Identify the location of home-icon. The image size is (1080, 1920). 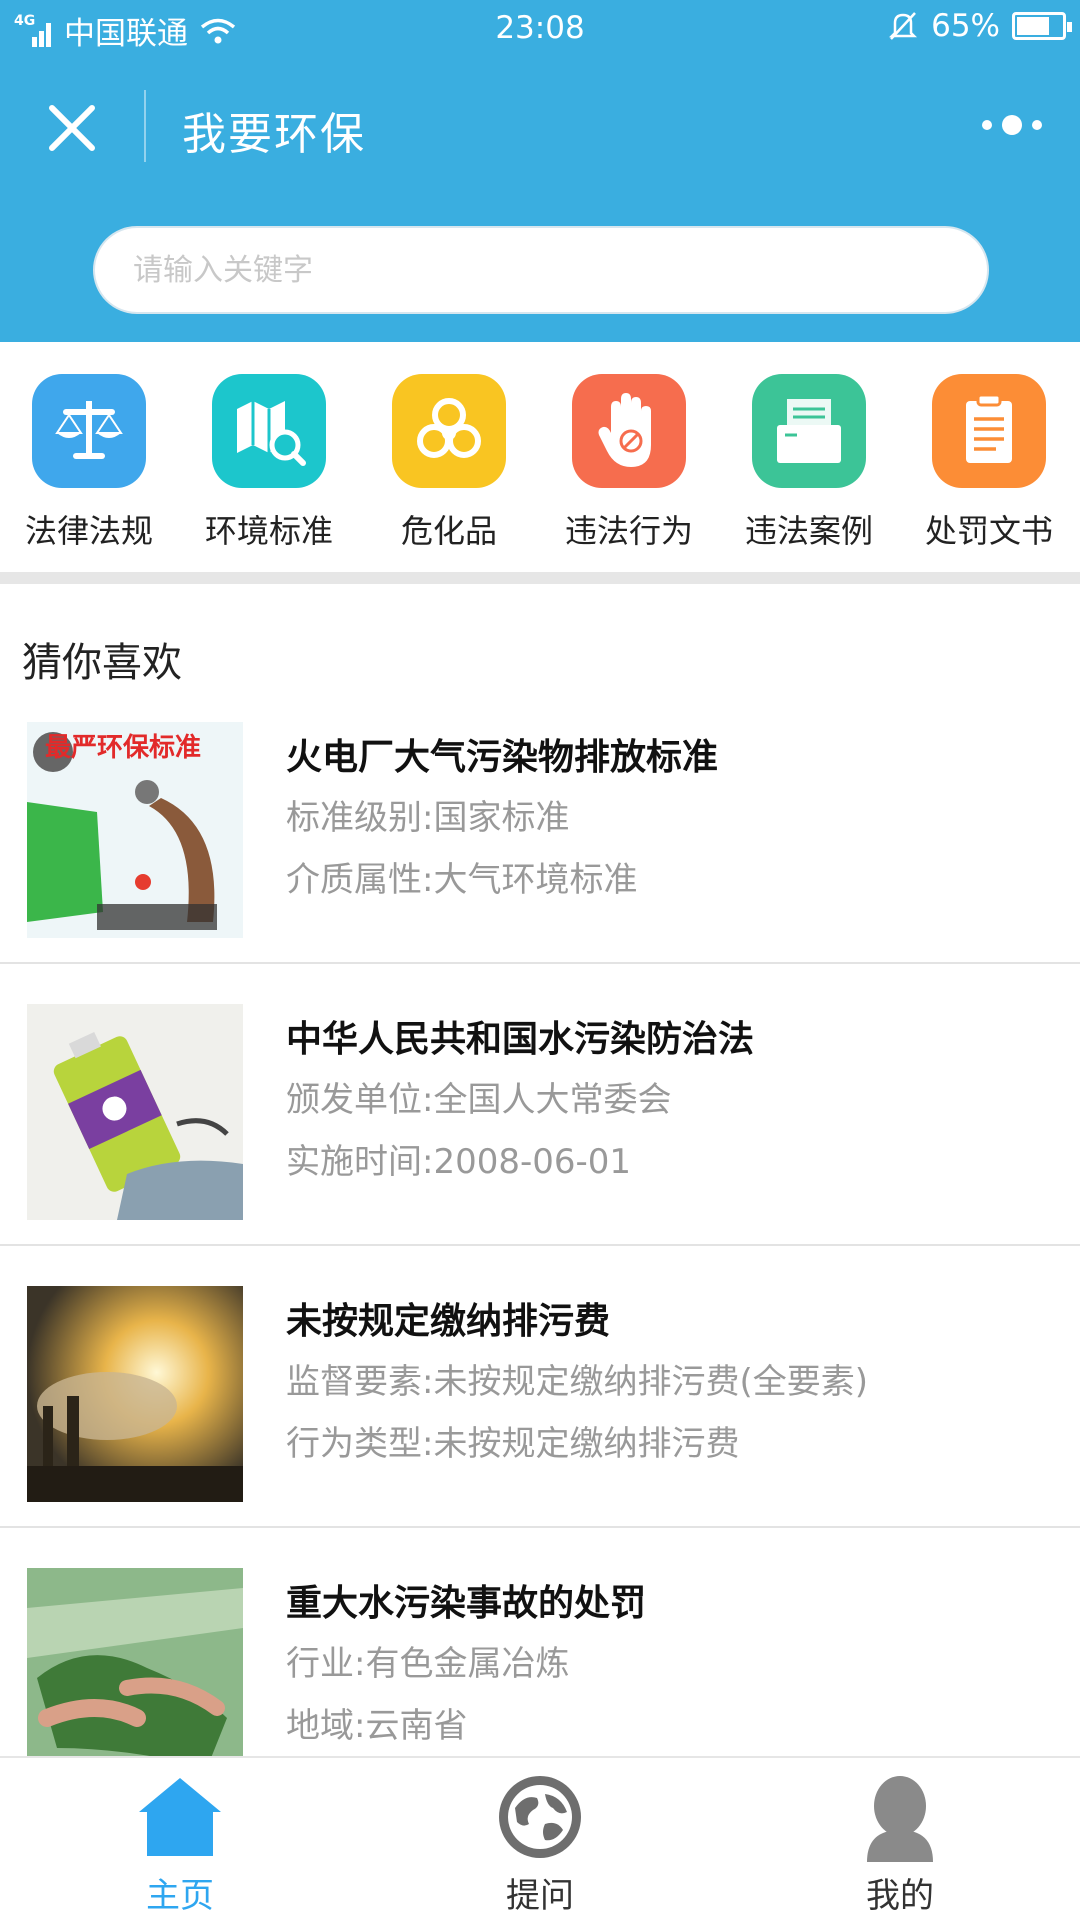
(180, 1817).